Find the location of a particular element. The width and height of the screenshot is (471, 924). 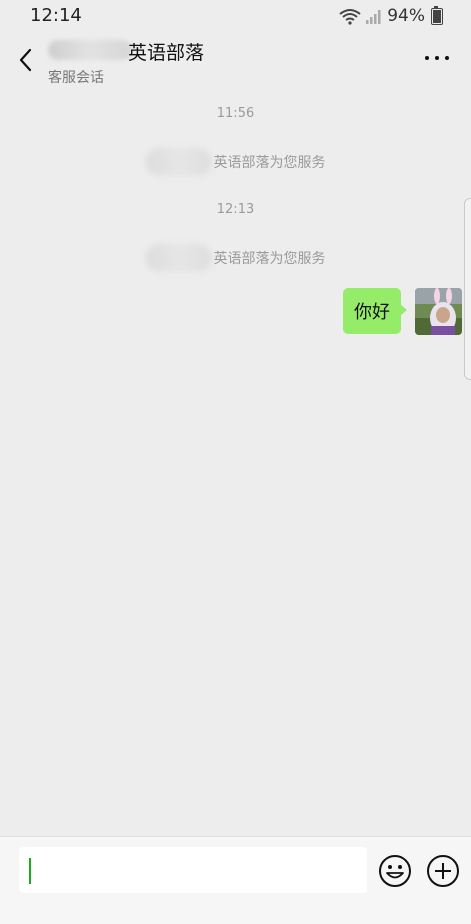

message-input is located at coordinates (193, 870).